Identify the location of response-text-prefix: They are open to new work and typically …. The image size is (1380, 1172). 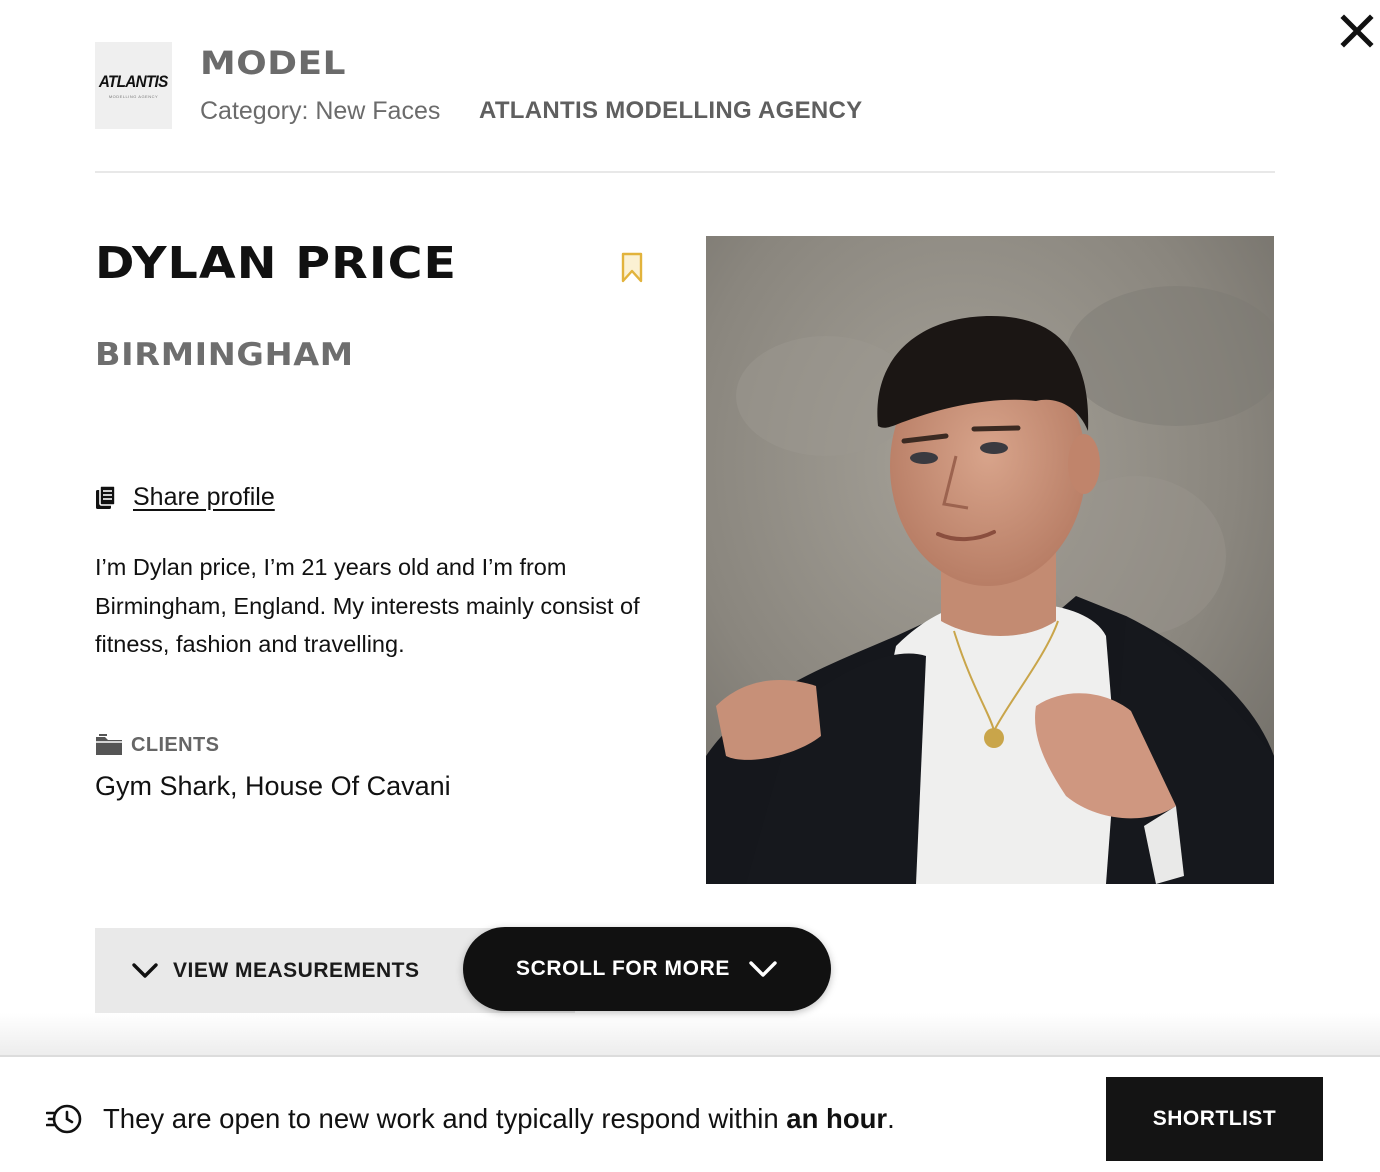
(445, 1118).